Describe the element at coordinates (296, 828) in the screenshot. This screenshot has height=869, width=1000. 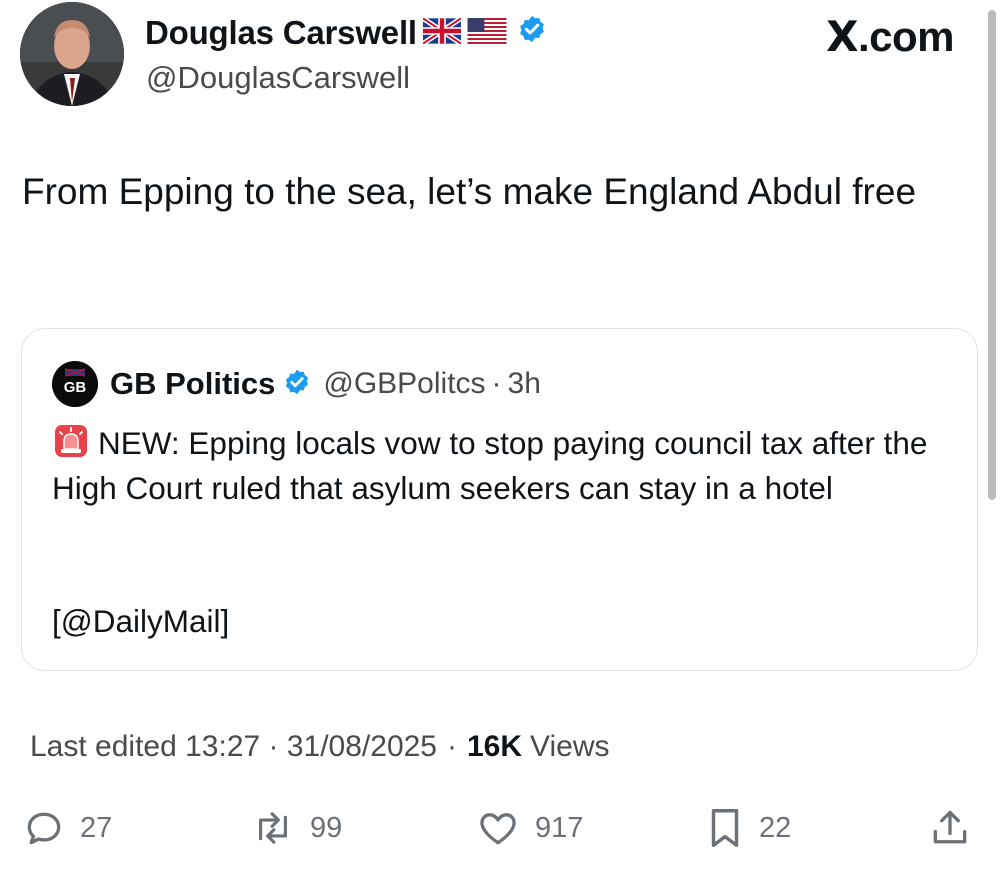
I see `repost-button: 99` at that location.